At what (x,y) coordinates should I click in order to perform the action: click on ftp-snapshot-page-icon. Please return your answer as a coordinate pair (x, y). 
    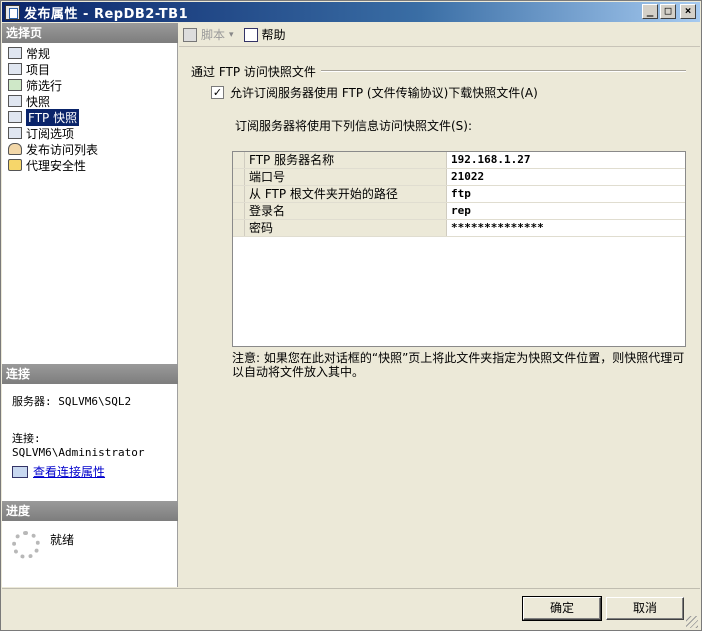
    Looking at the image, I should click on (15, 117).